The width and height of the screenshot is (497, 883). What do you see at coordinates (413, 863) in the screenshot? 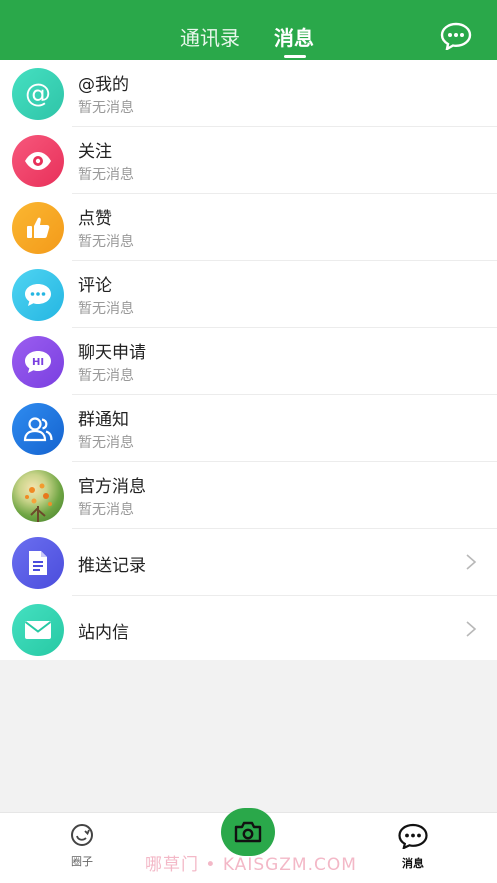
I see `tab-messages-label: 消息` at bounding box center [413, 863].